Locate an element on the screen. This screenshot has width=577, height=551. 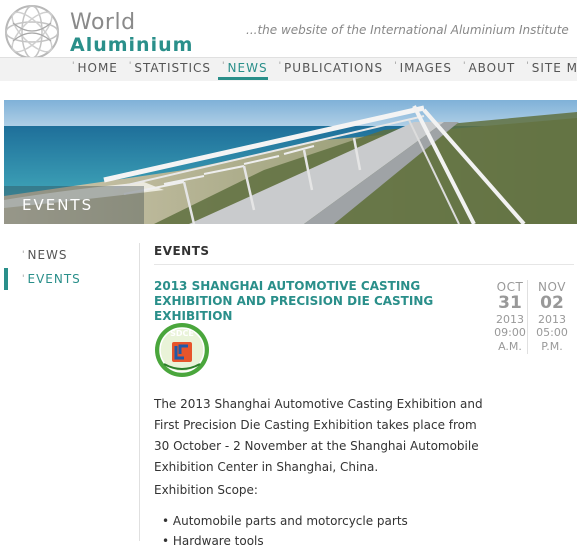
nav-active-indicator is located at coordinates (243, 78).